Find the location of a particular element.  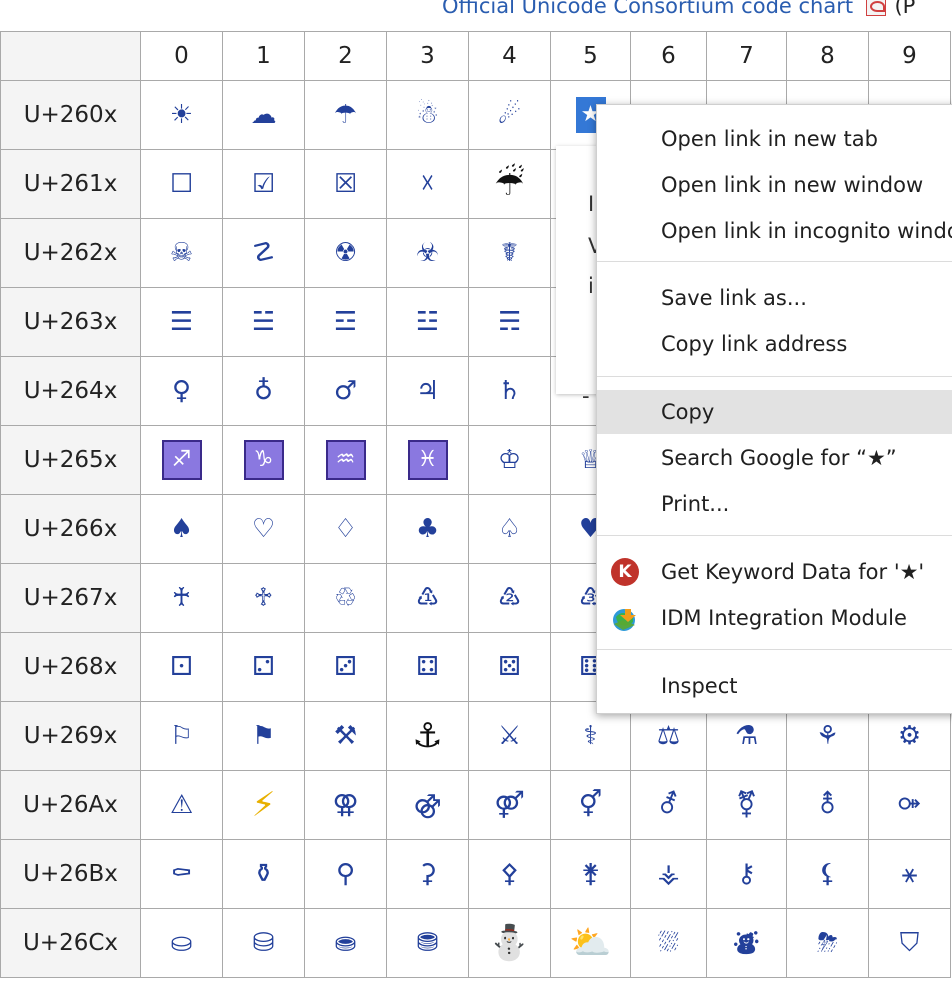

glyph-cell: ☰ is located at coordinates (181, 322).